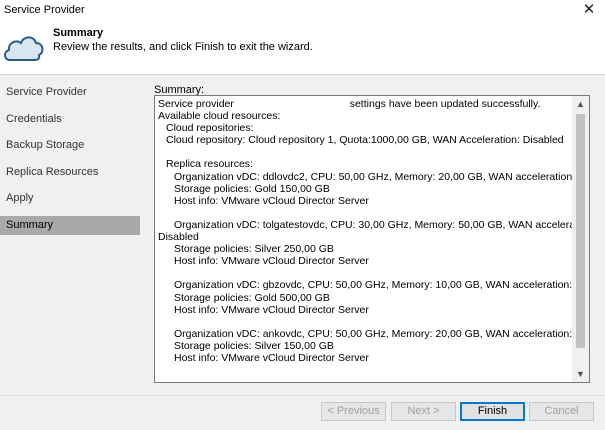  Describe the element at coordinates (46, 92) in the screenshot. I see `sidebar-item-label: Service Provider` at that location.